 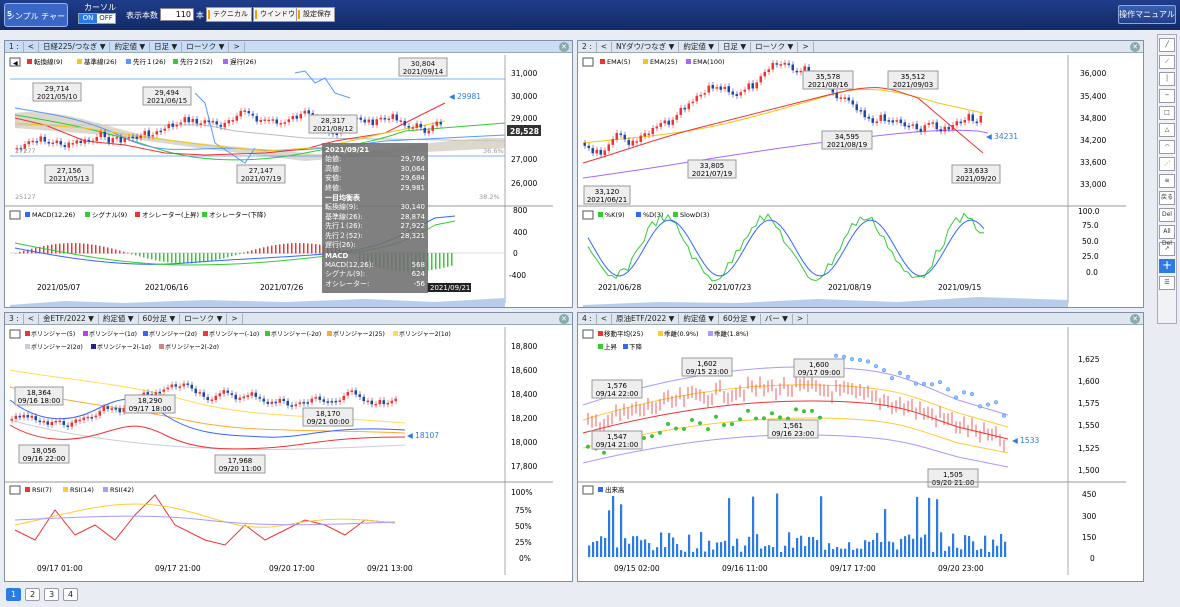 What do you see at coordinates (229, 14) in the screenshot?
I see `technical-button: テクニカル` at bounding box center [229, 14].